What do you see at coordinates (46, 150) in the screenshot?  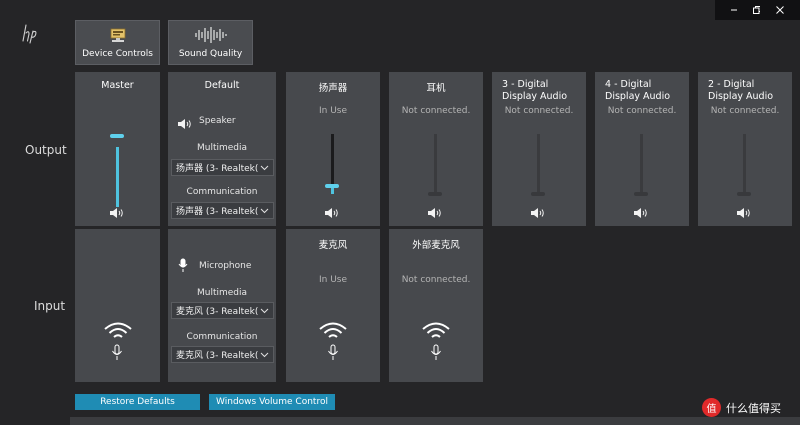 I see `output-row-label: Output` at bounding box center [46, 150].